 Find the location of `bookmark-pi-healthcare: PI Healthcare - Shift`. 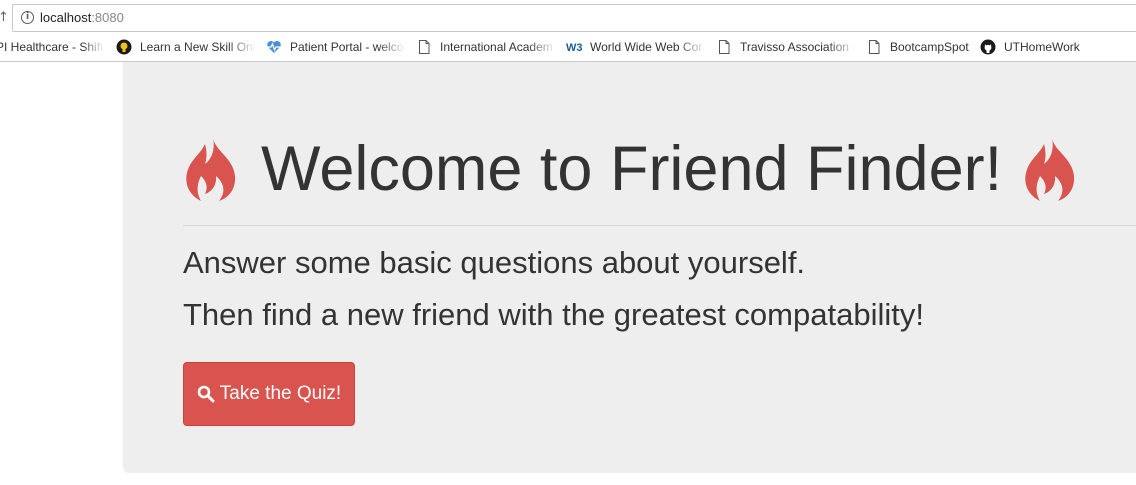

bookmark-pi-healthcare: PI Healthcare - Shift is located at coordinates (52, 47).